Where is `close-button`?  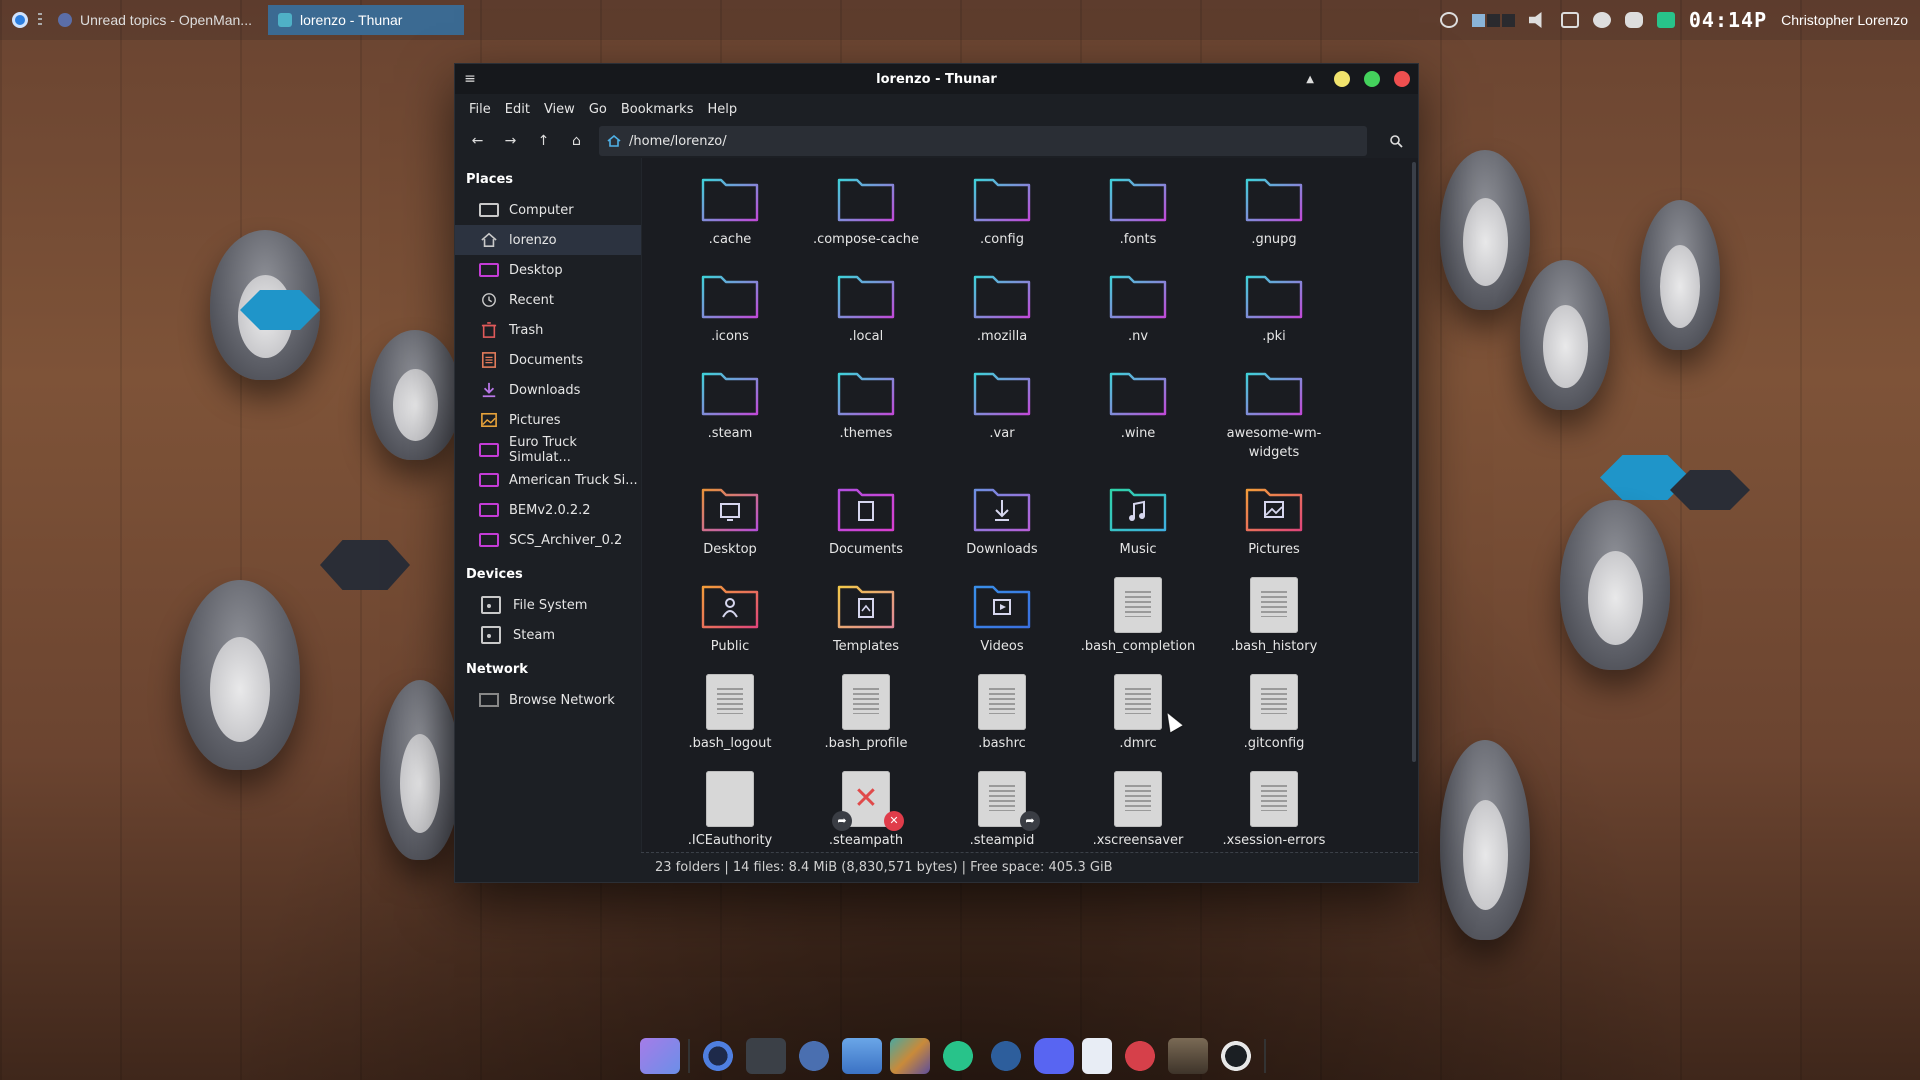
close-button is located at coordinates (1402, 79).